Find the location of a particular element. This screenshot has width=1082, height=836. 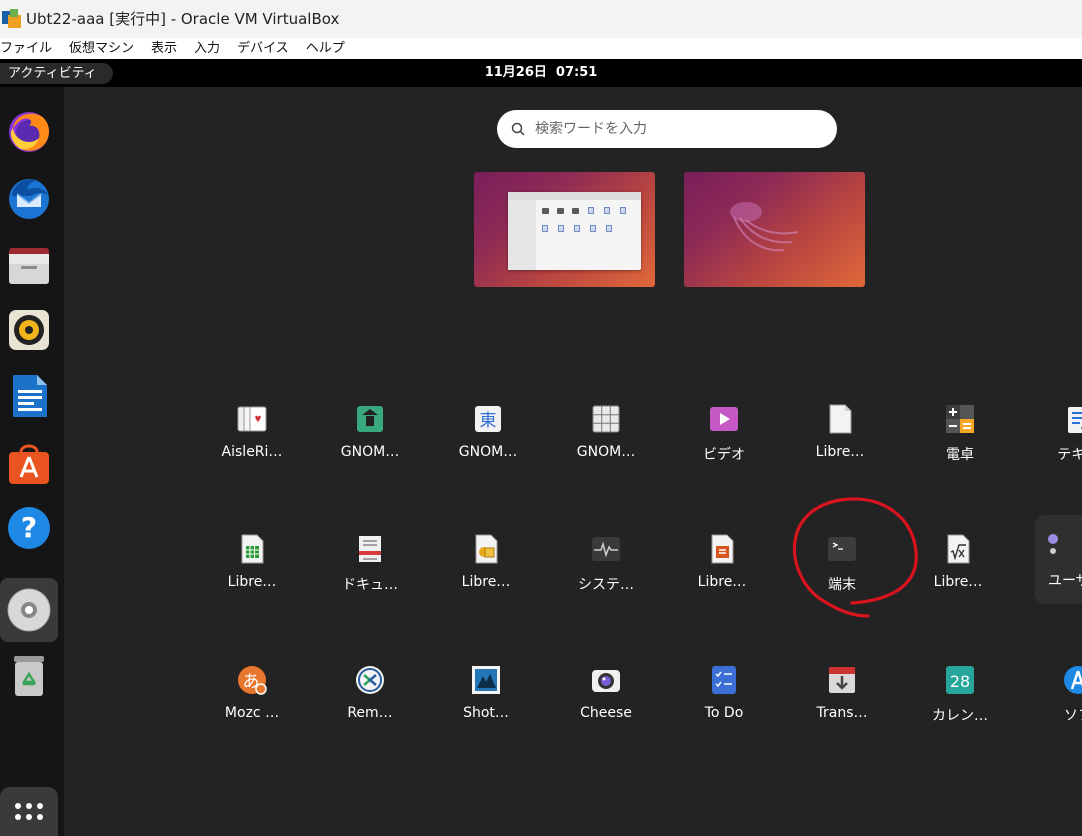

cards-icon is located at coordinates (252, 419).